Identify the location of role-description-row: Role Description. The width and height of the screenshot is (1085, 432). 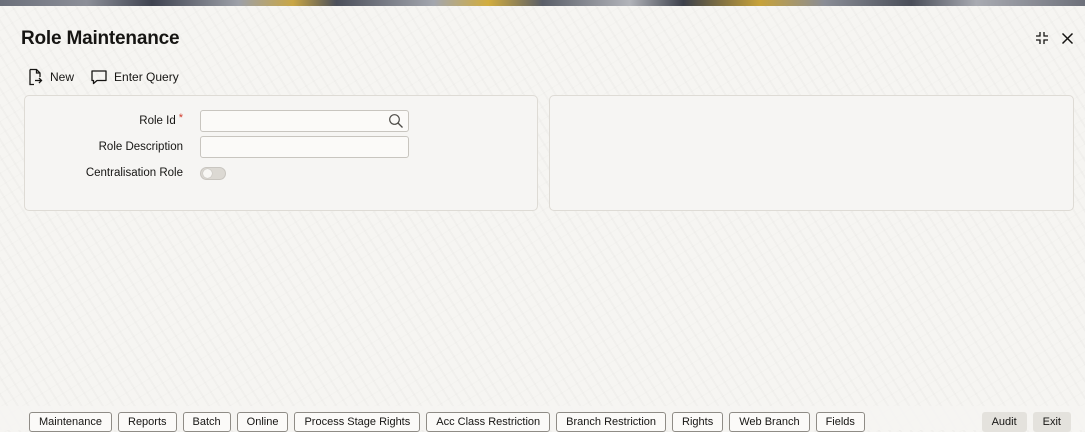
(217, 147).